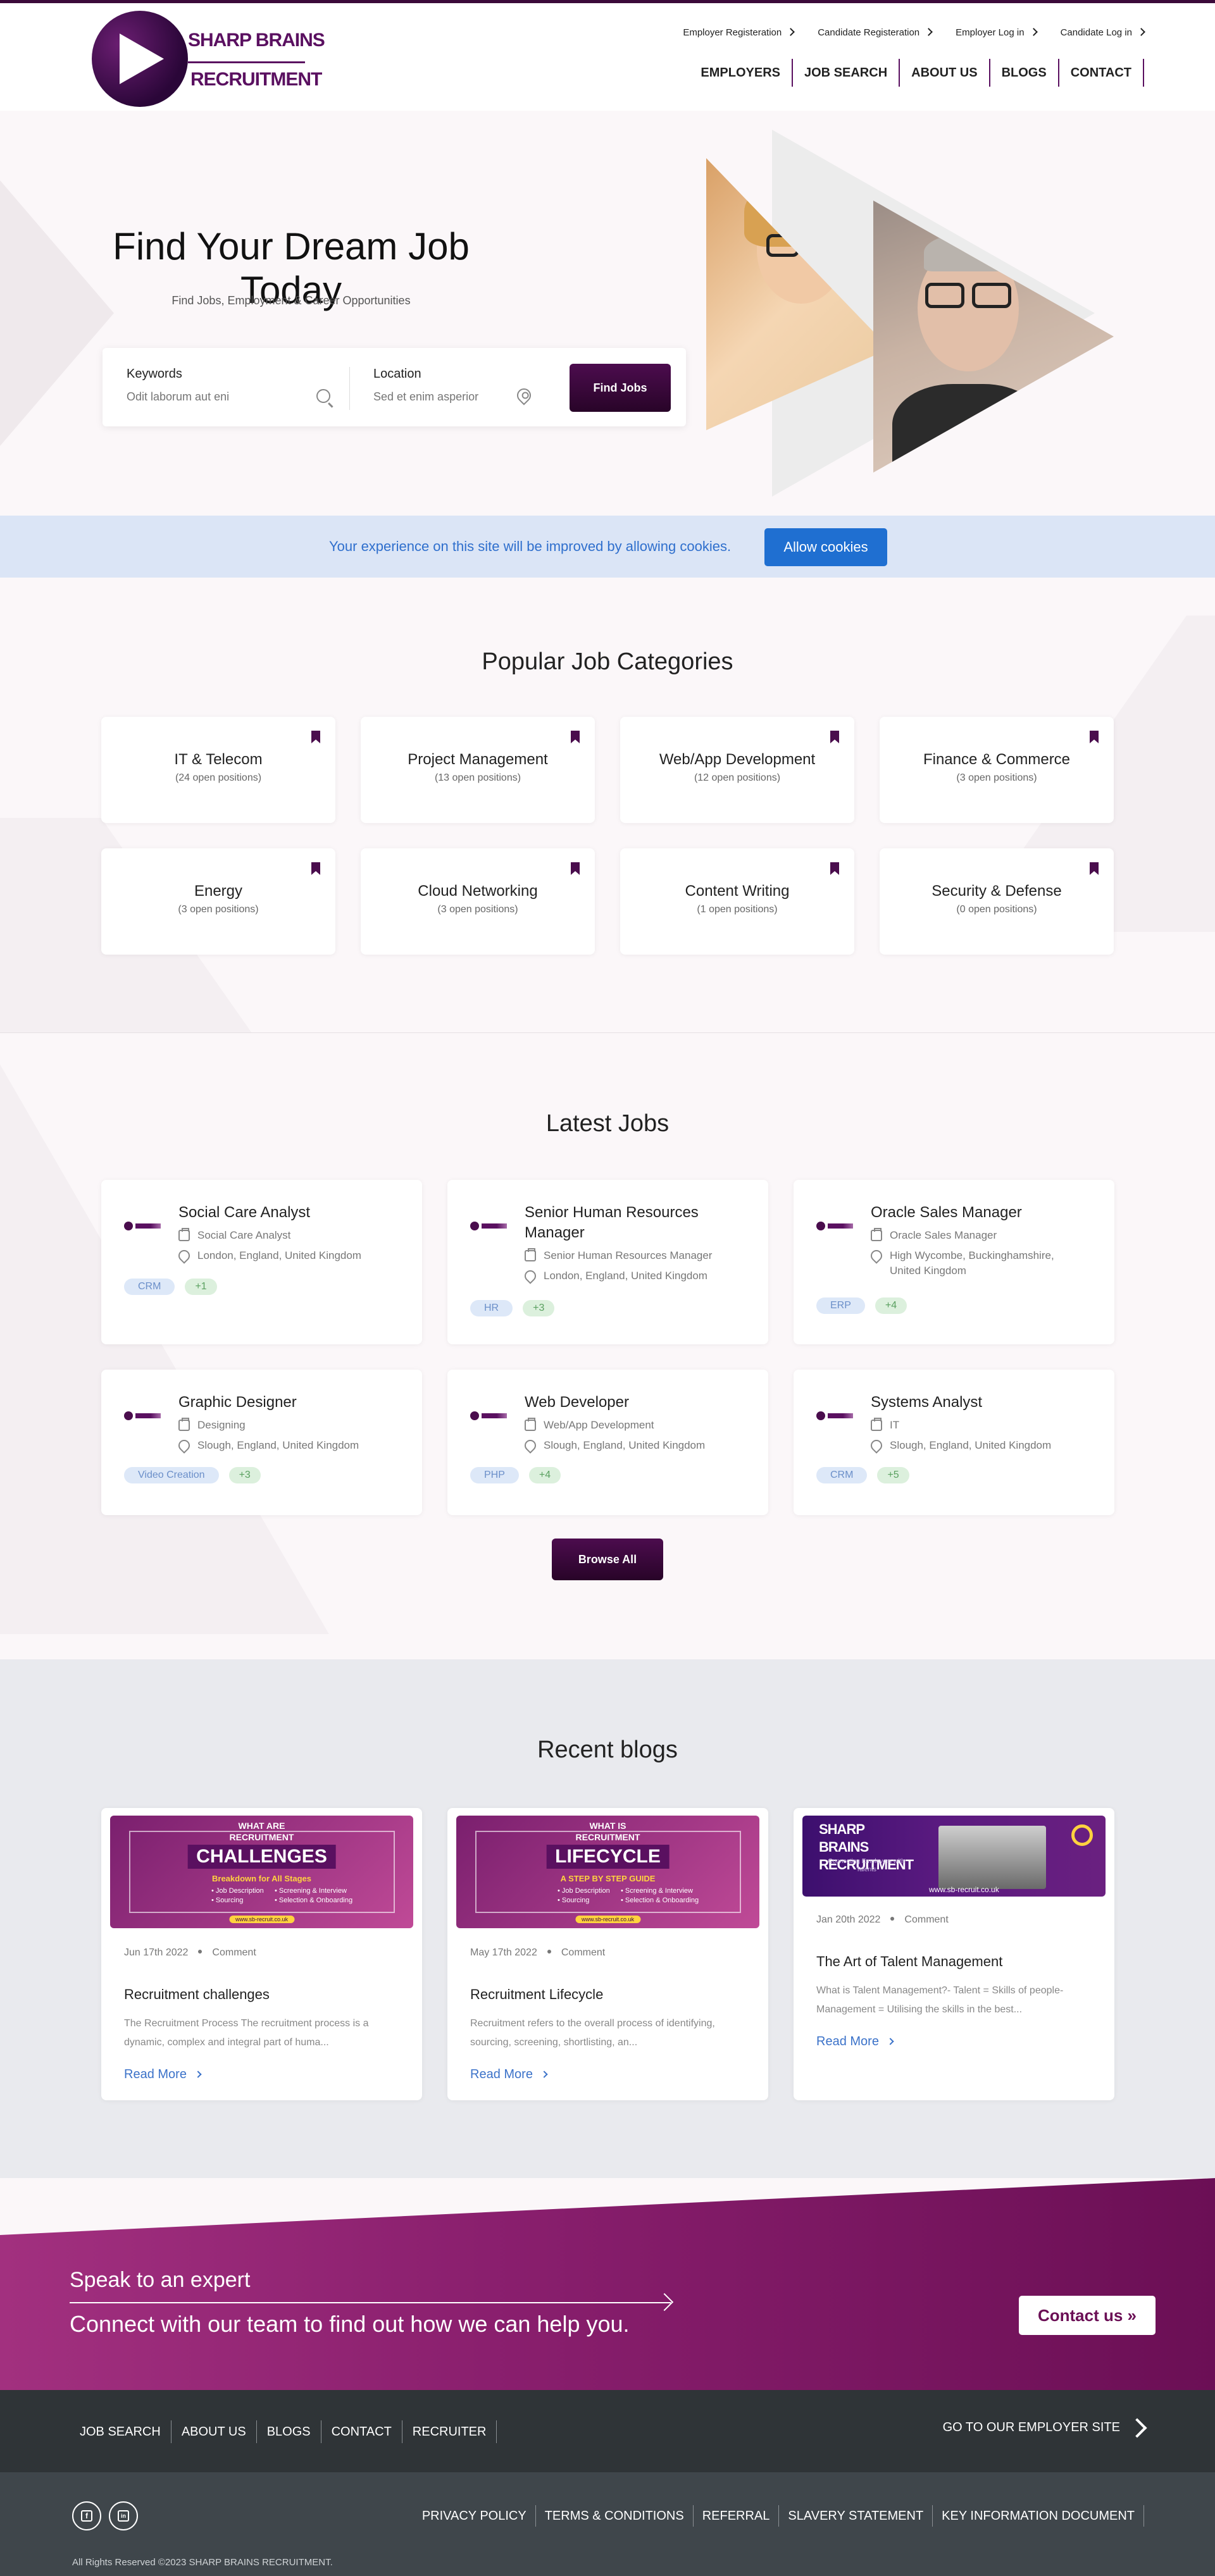 This screenshot has width=1215, height=2576. What do you see at coordinates (361, 2431) in the screenshot?
I see `footer-link-contact: CONTACT` at bounding box center [361, 2431].